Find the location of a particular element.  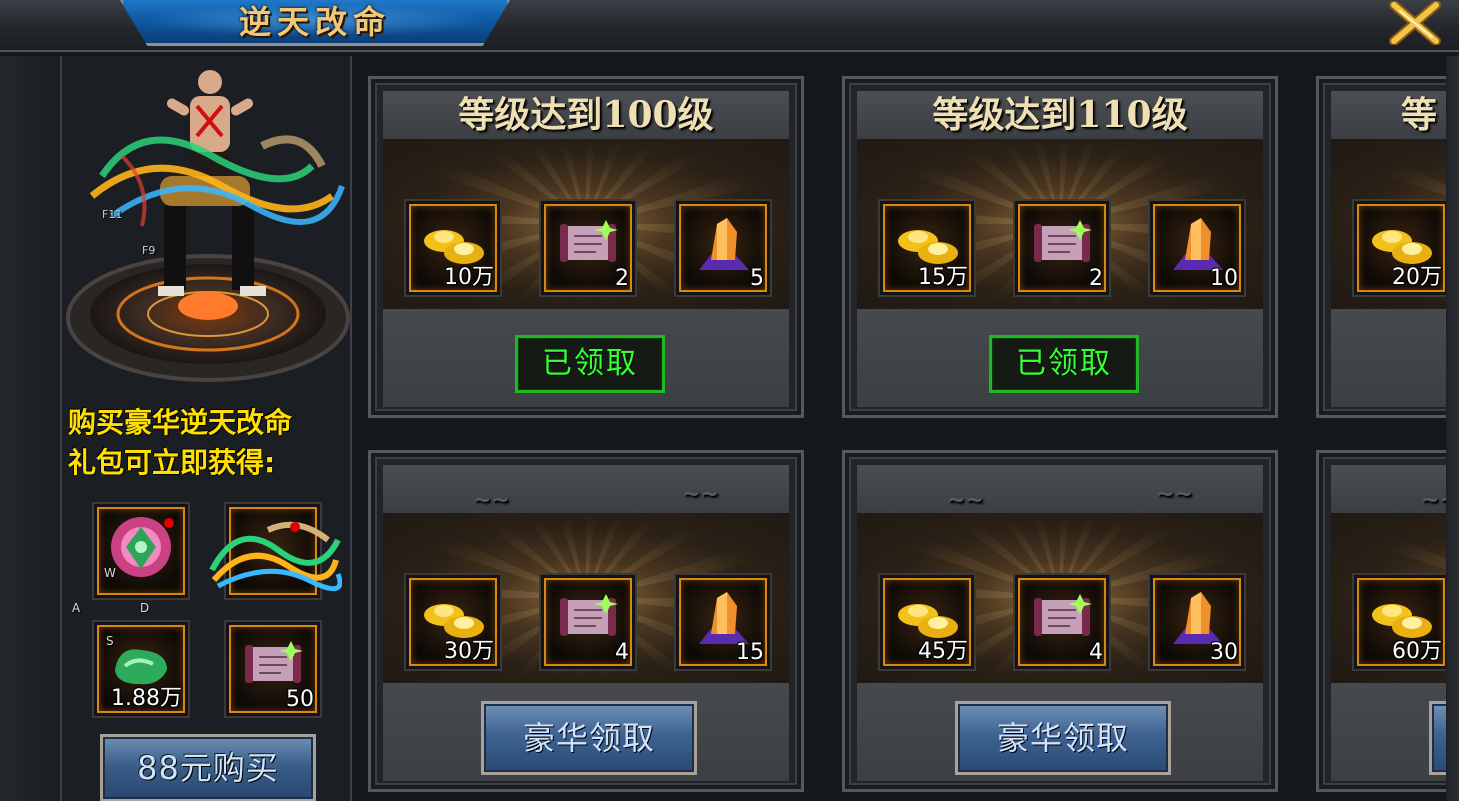

reward-card: 等级达到110级 15万 2 10 已领取 is located at coordinates (1060, 247).